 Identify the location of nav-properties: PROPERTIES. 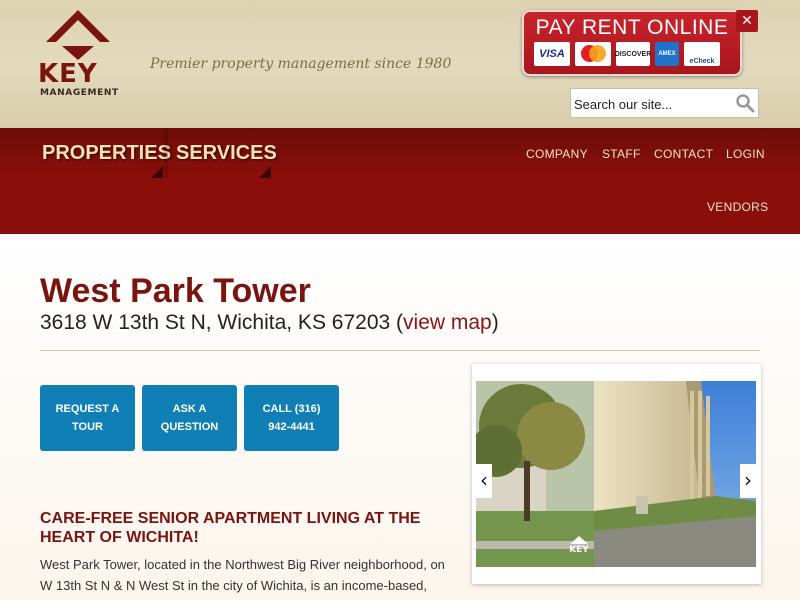
(105, 153).